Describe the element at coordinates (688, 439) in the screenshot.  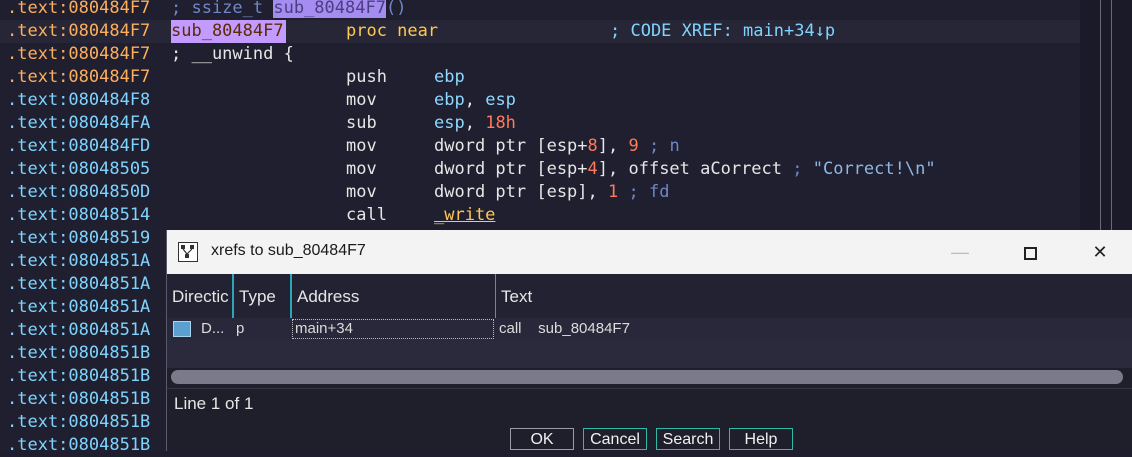
I see `search-button: Search` at that location.